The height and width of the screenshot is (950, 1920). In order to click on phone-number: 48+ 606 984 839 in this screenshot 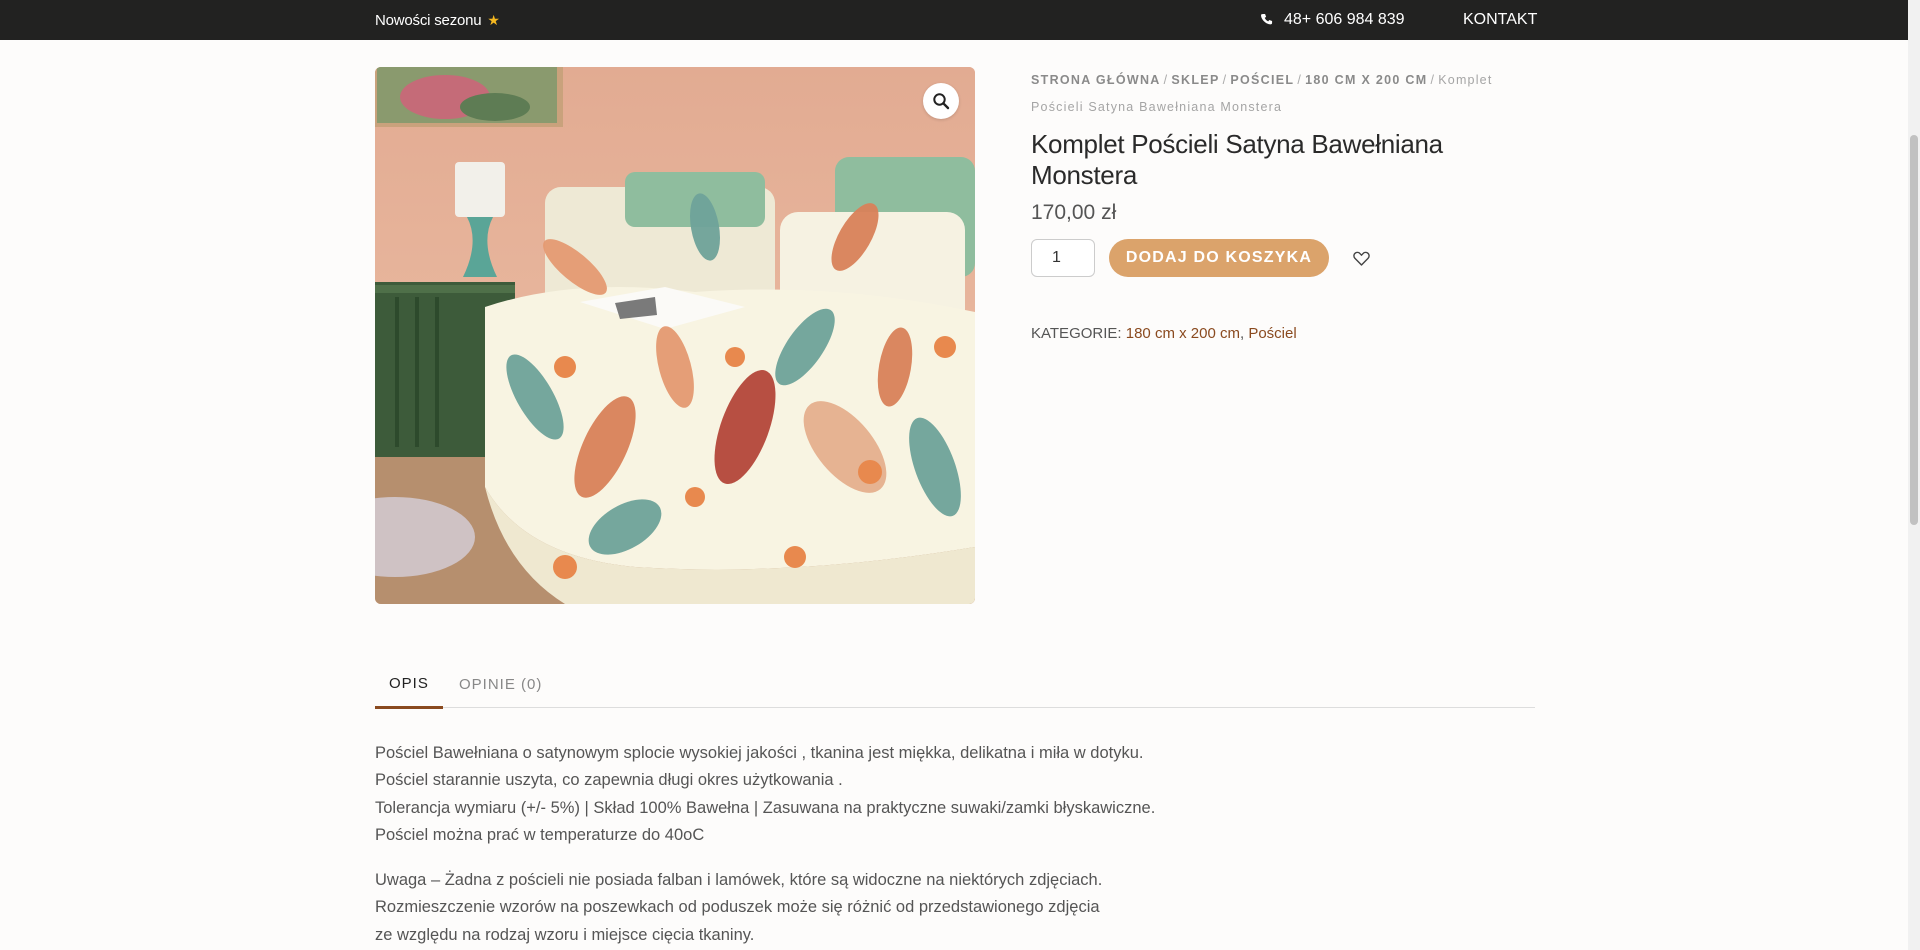, I will do `click(1344, 20)`.